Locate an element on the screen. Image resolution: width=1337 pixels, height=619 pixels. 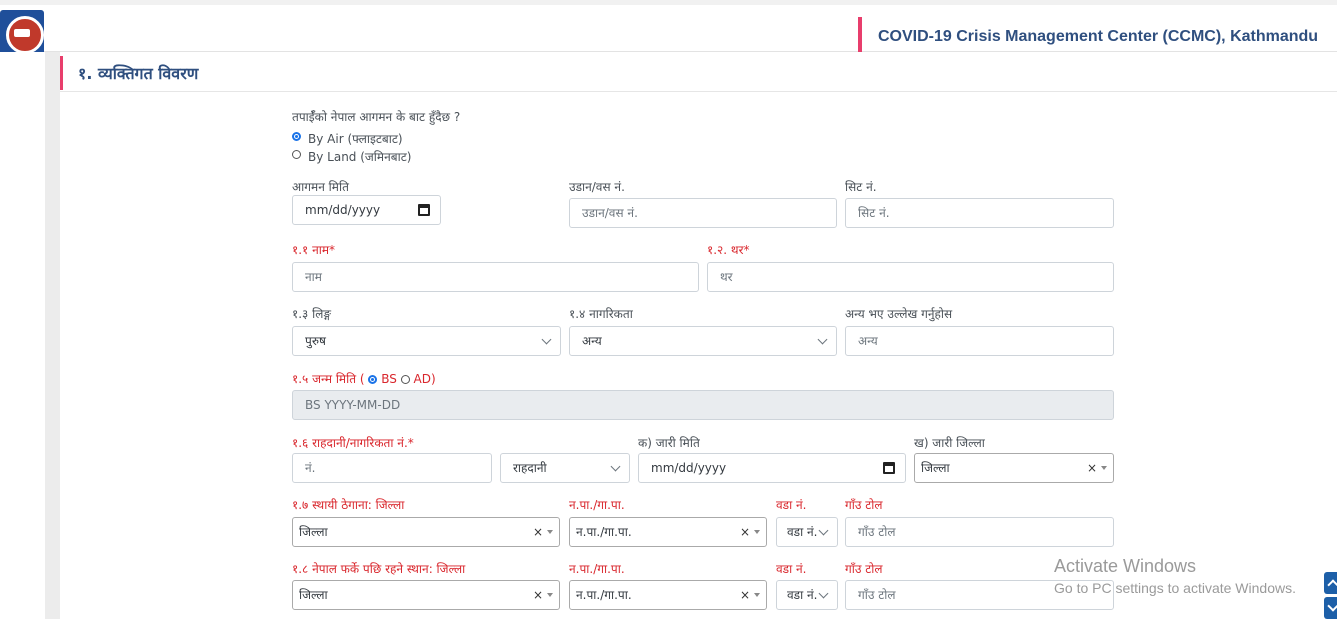
permanent-tole-input: गाँउ टोल is located at coordinates (979, 532).